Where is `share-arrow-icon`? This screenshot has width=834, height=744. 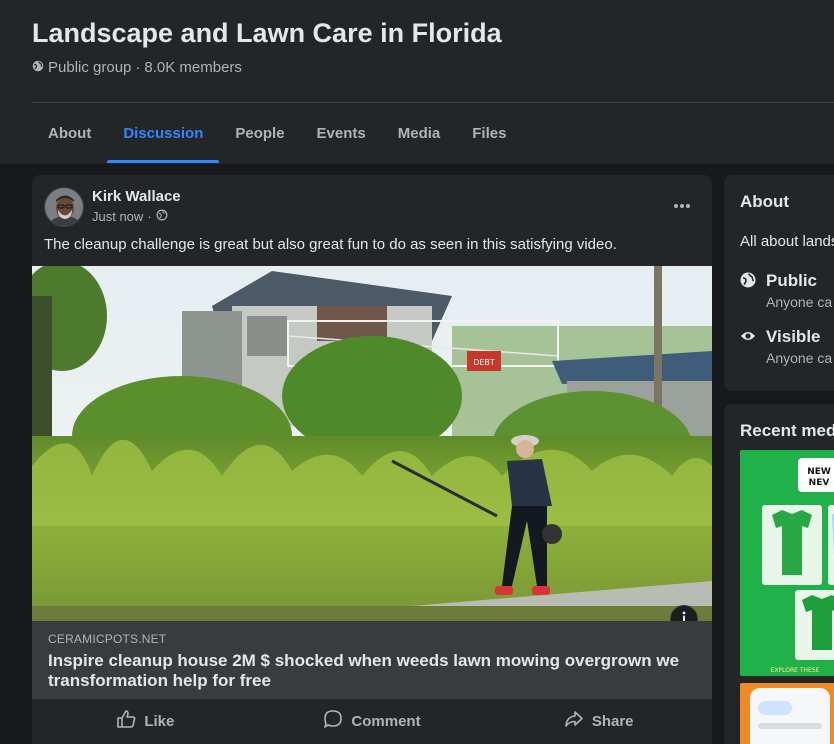 share-arrow-icon is located at coordinates (574, 721).